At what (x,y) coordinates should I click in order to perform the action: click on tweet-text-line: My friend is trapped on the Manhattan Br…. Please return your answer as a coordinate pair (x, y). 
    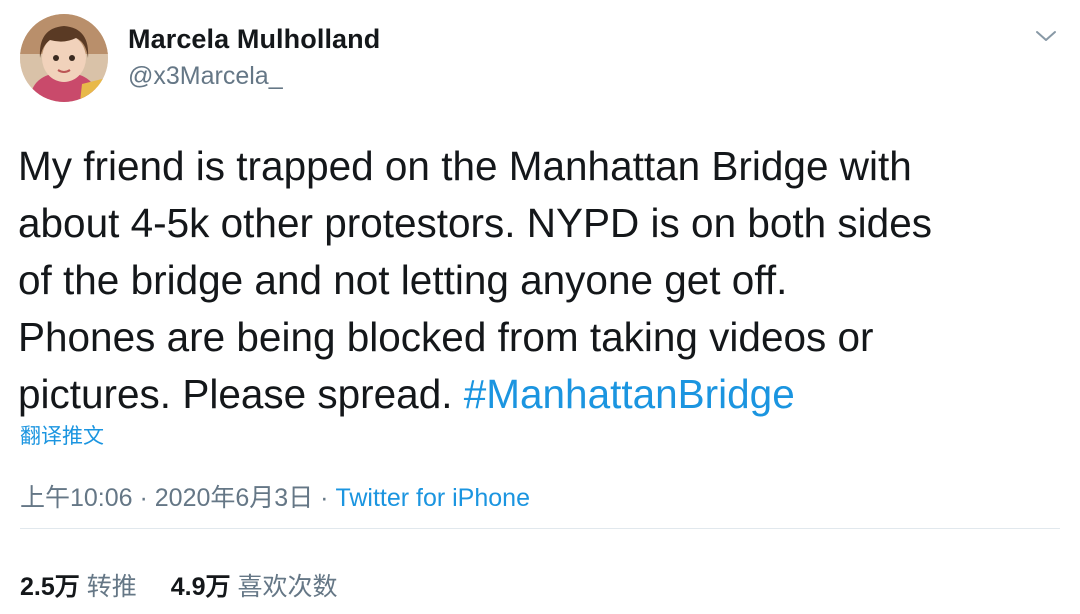
    Looking at the image, I should click on (465, 166).